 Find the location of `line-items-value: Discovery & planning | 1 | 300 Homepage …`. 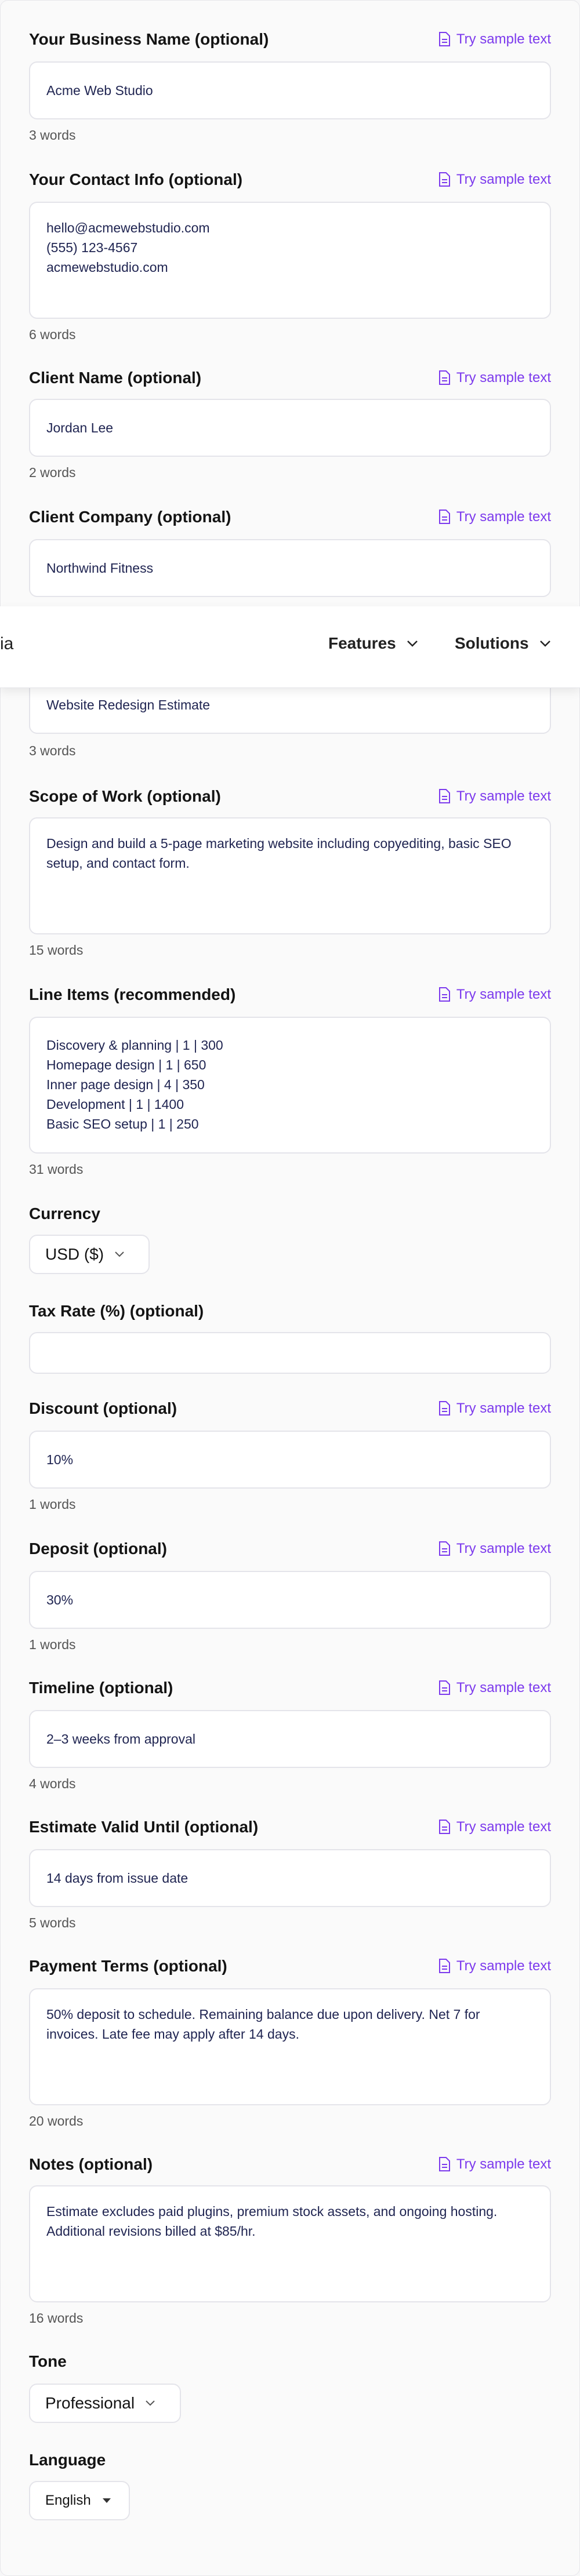

line-items-value: Discovery & planning | 1 | 300 Homepage … is located at coordinates (134, 1084).